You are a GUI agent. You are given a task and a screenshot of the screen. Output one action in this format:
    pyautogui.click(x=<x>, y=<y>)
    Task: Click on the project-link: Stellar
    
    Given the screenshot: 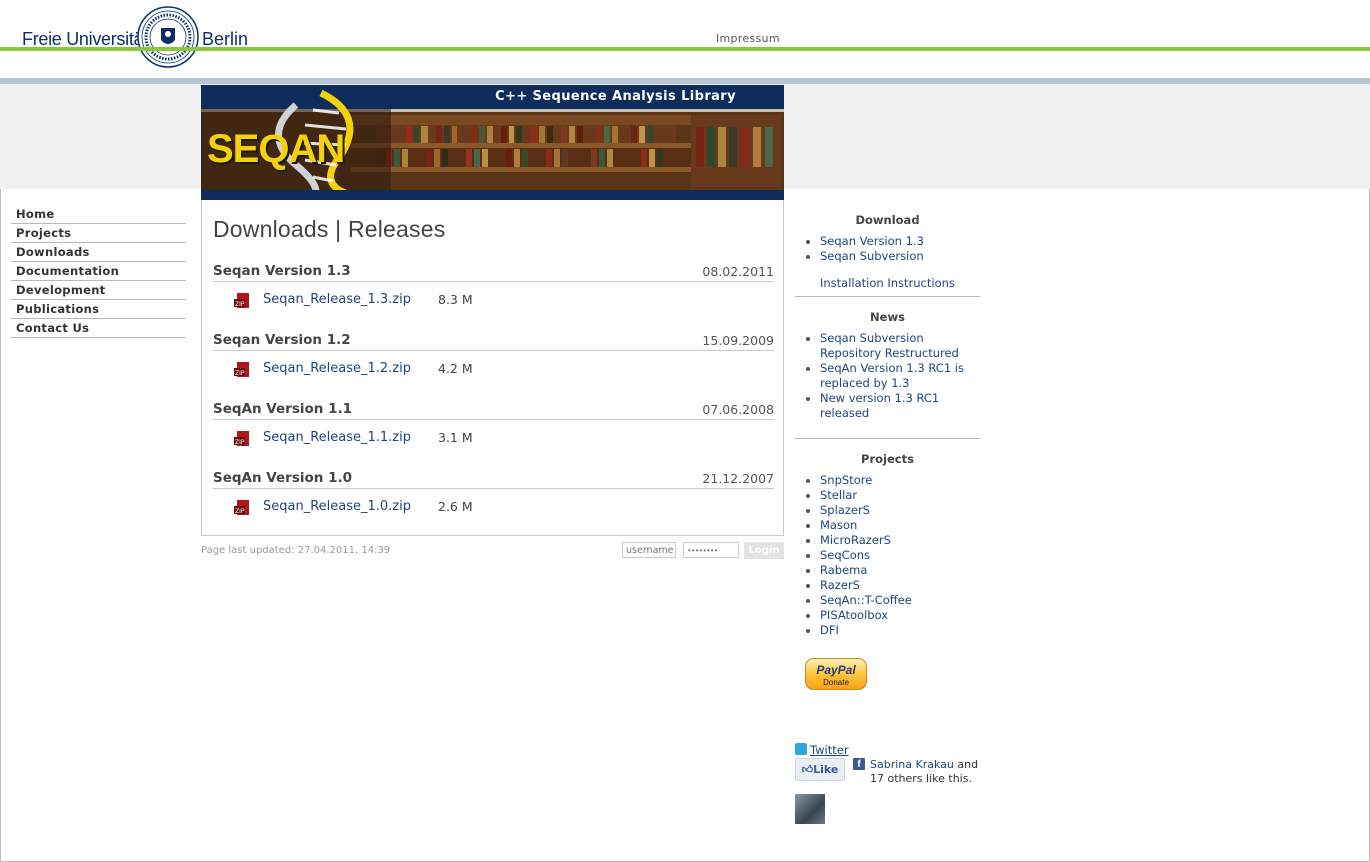 What is the action you would take?
    pyautogui.click(x=838, y=495)
    